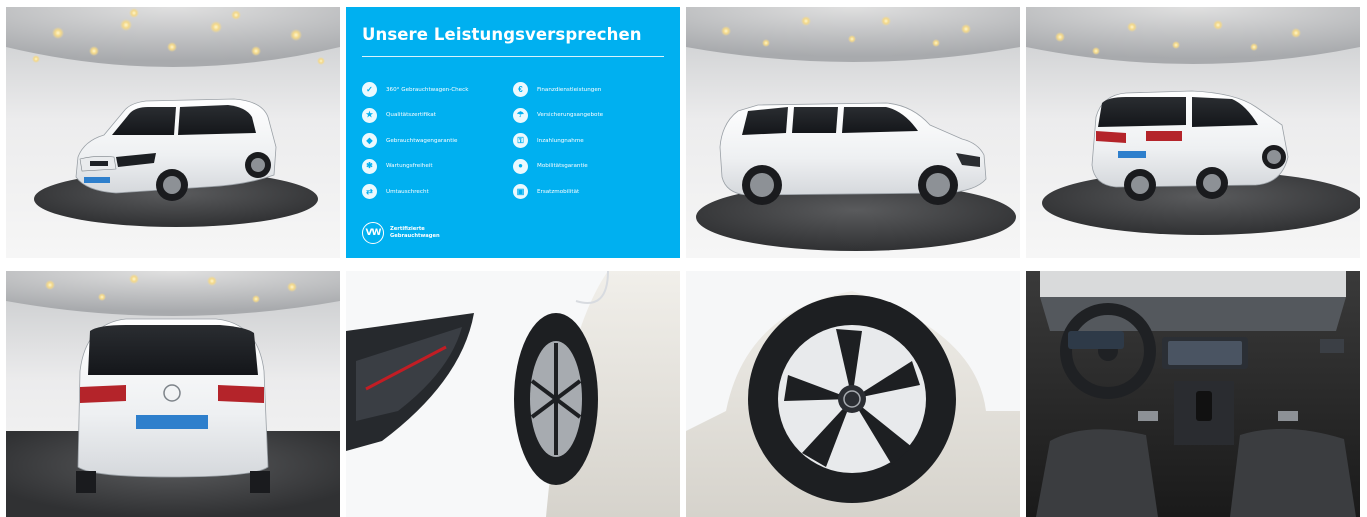 The width and height of the screenshot is (1367, 517). What do you see at coordinates (569, 89) in the screenshot?
I see `promo-feature-label: Finanzdienstleistungen` at bounding box center [569, 89].